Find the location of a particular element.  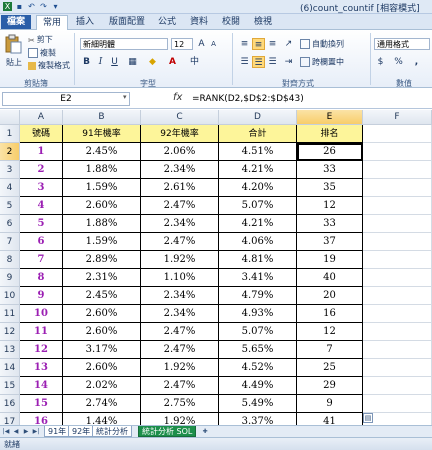

copy-button: 複製 is located at coordinates (42, 53).